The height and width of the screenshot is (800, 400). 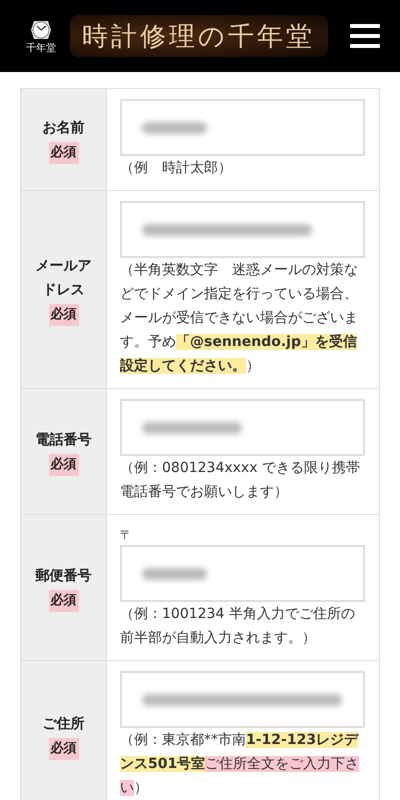 What do you see at coordinates (63, 724) in the screenshot?
I see `field-label: ご住所` at bounding box center [63, 724].